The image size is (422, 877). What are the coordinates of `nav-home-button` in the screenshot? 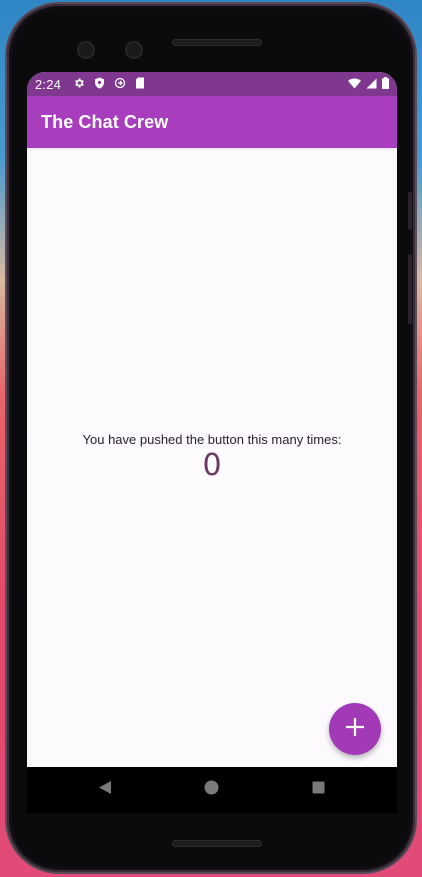 It's located at (211, 790).